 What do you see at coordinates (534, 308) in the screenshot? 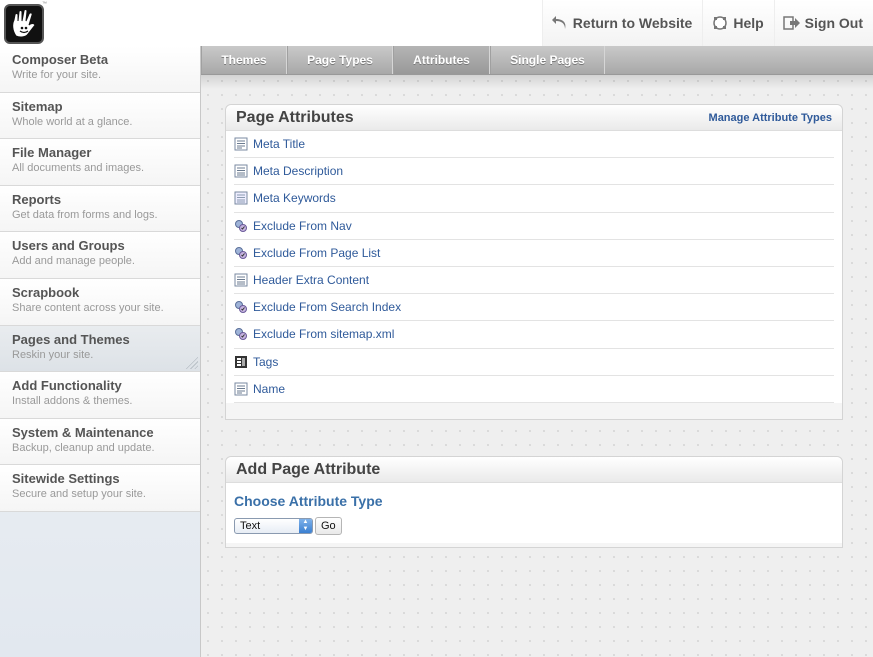
I see `list-item: Exclude From Search Index` at bounding box center [534, 308].